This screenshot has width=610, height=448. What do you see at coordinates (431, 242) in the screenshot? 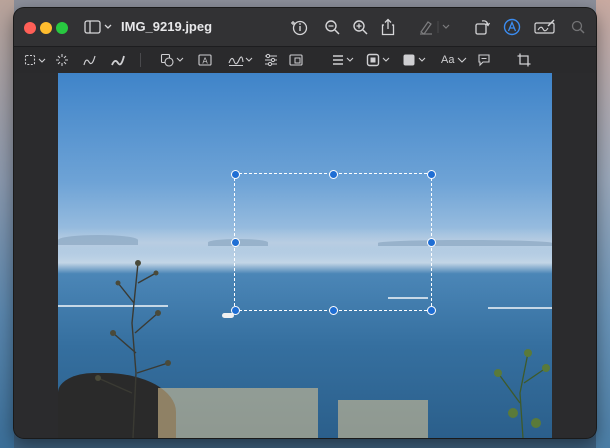
I see `selection-handle-right` at bounding box center [431, 242].